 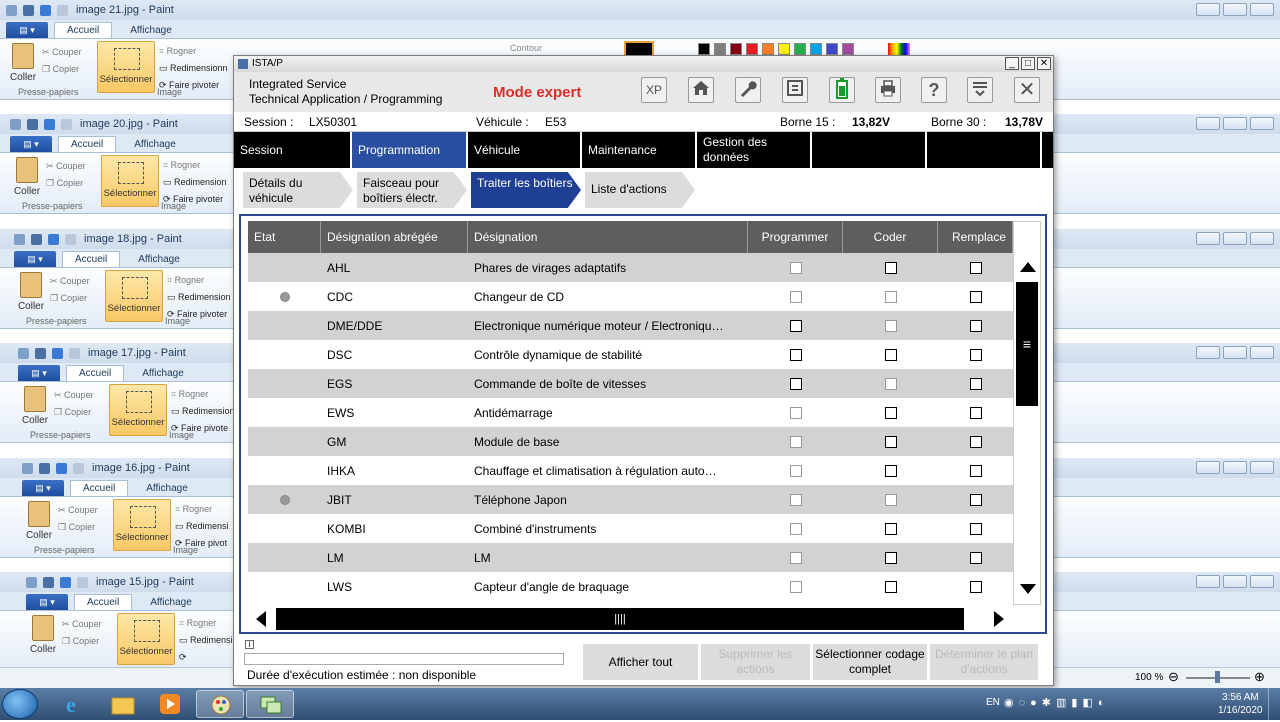 What do you see at coordinates (630, 296) in the screenshot?
I see `table-row: CDC Changeur de CD` at bounding box center [630, 296].